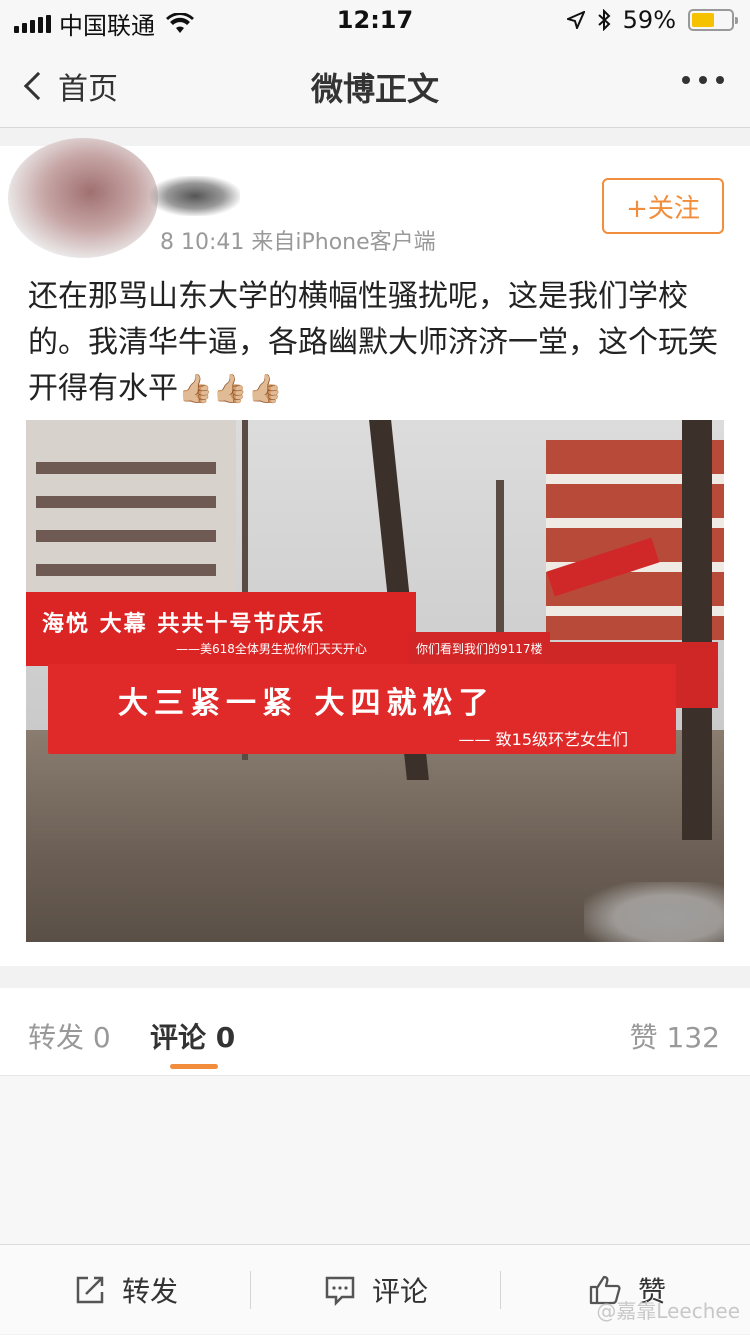 Image resolution: width=750 pixels, height=1335 pixels. What do you see at coordinates (184, 624) in the screenshot?
I see `banner-back-title: 海悦 大幕 共共十号节庆乐` at bounding box center [184, 624].